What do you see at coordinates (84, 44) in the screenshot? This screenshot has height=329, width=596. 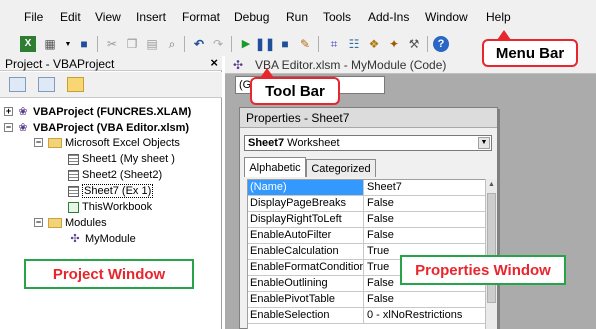 I see `save-icon: ■` at bounding box center [84, 44].